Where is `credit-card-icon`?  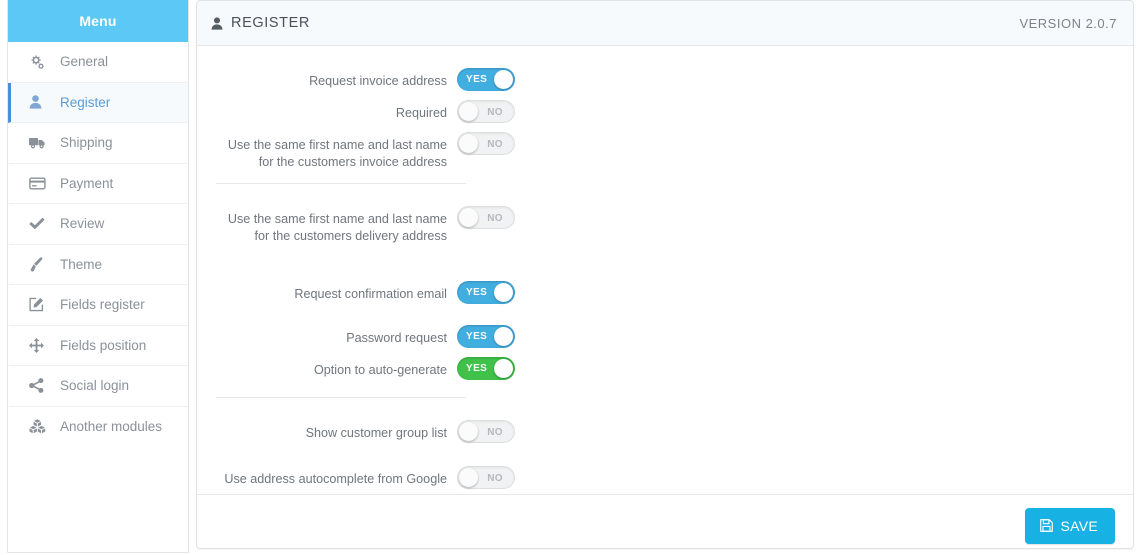 credit-card-icon is located at coordinates (40, 183).